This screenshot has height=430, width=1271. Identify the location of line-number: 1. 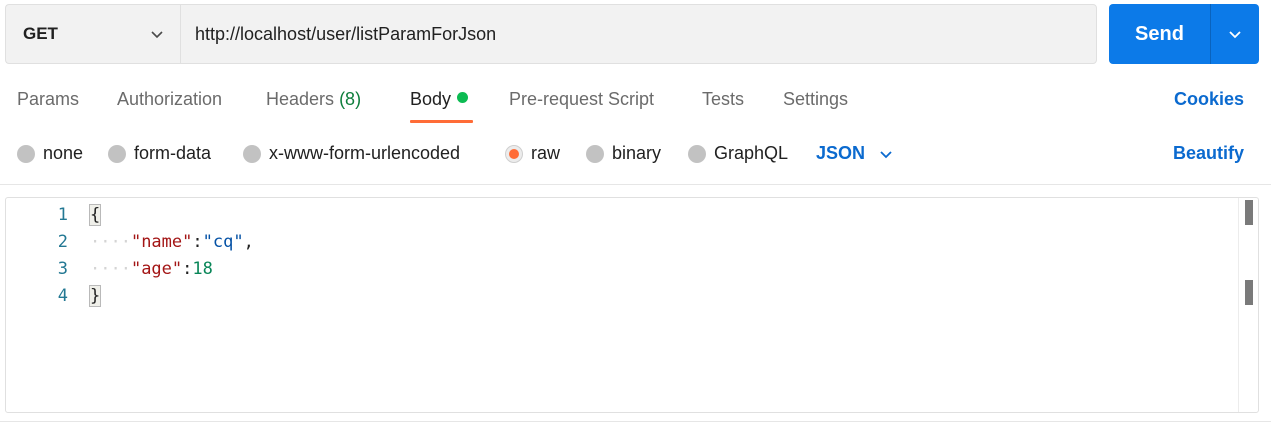
(62, 215).